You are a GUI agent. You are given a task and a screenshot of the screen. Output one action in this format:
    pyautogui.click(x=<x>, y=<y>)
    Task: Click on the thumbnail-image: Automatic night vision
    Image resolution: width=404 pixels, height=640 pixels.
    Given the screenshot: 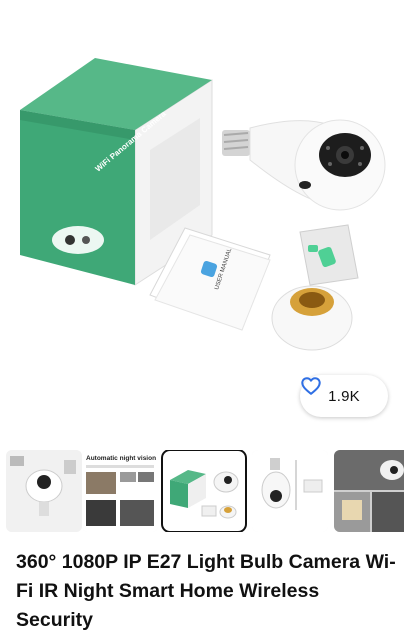 What is the action you would take?
    pyautogui.click(x=120, y=491)
    